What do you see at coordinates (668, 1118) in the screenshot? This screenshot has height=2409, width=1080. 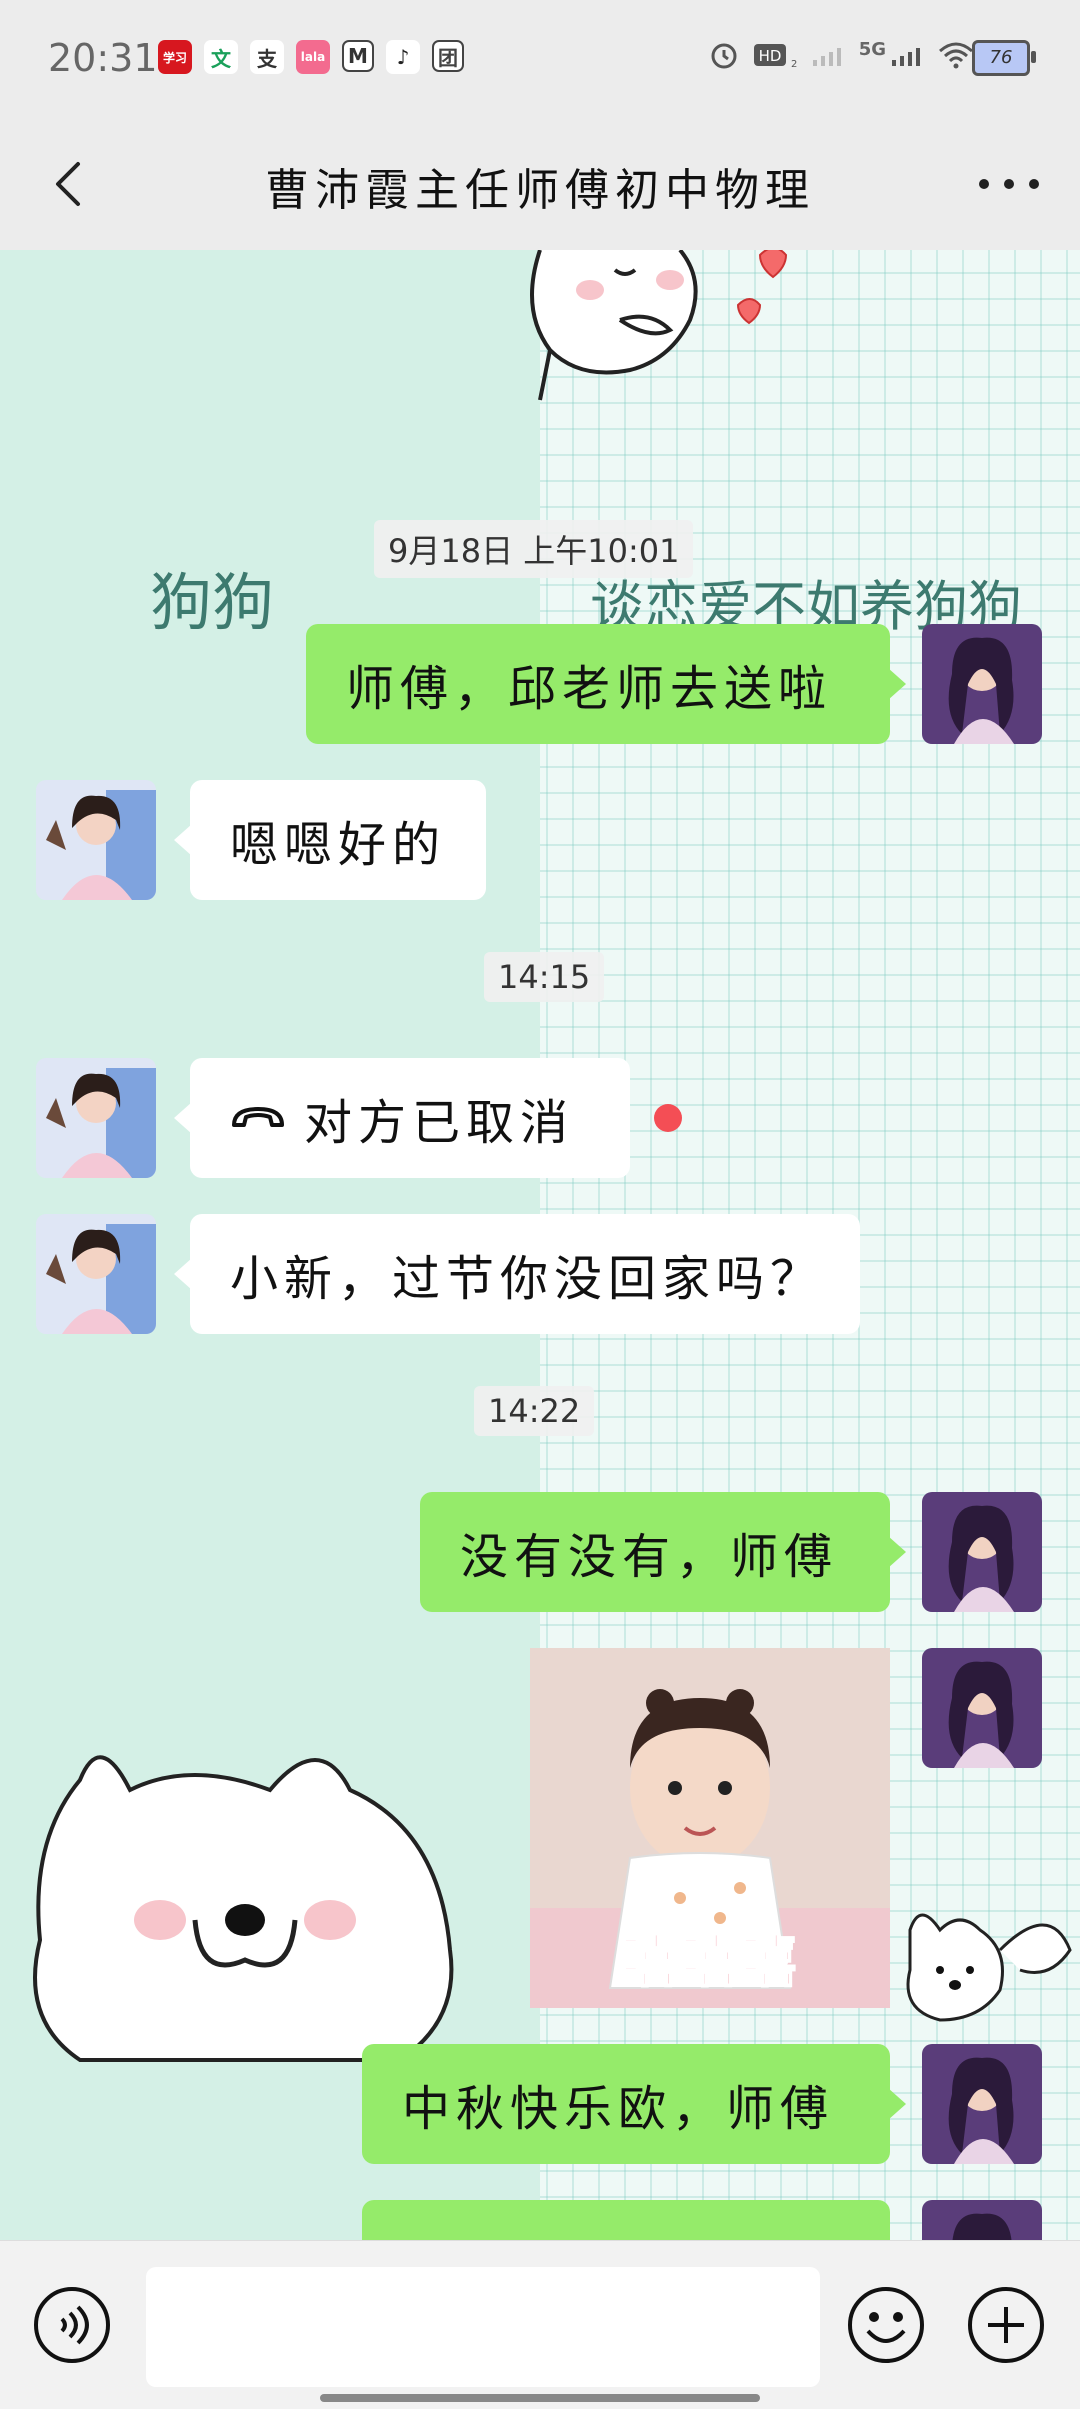 I see `unread-indicator` at bounding box center [668, 1118].